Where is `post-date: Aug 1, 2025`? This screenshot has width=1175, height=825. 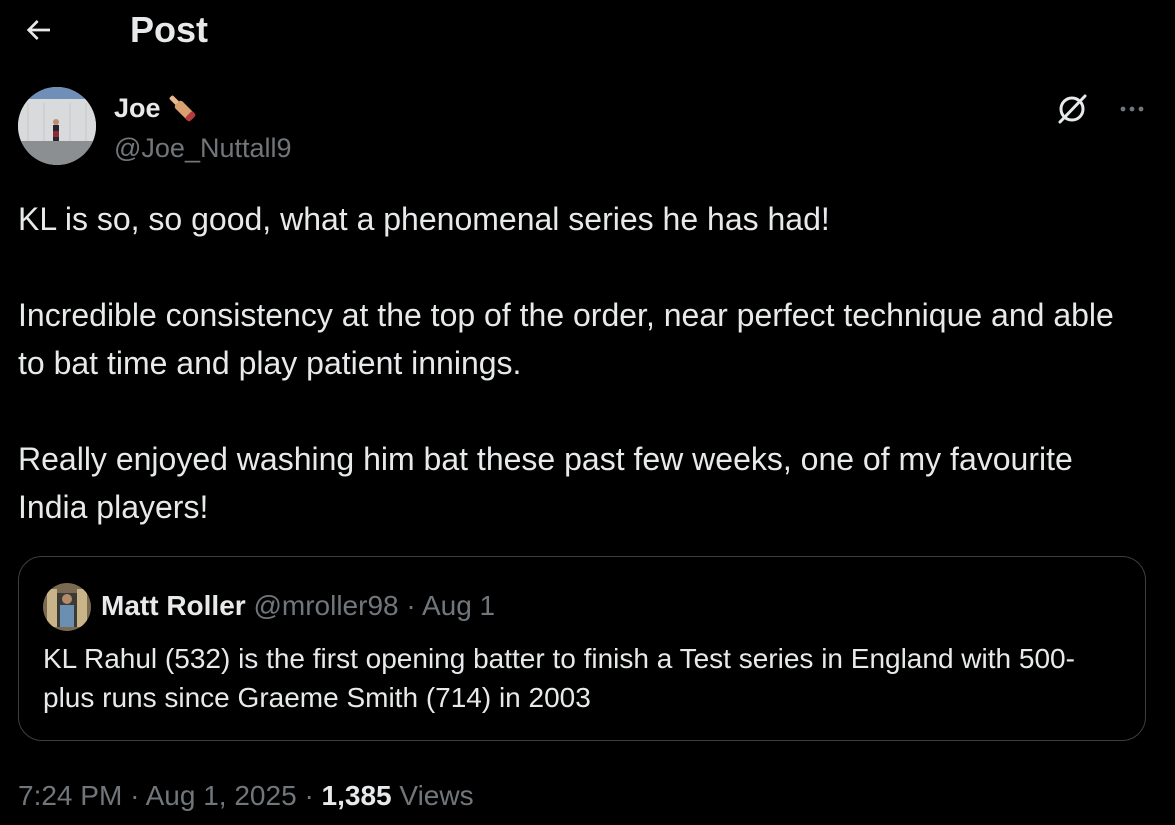
post-date: Aug 1, 2025 is located at coordinates (221, 795).